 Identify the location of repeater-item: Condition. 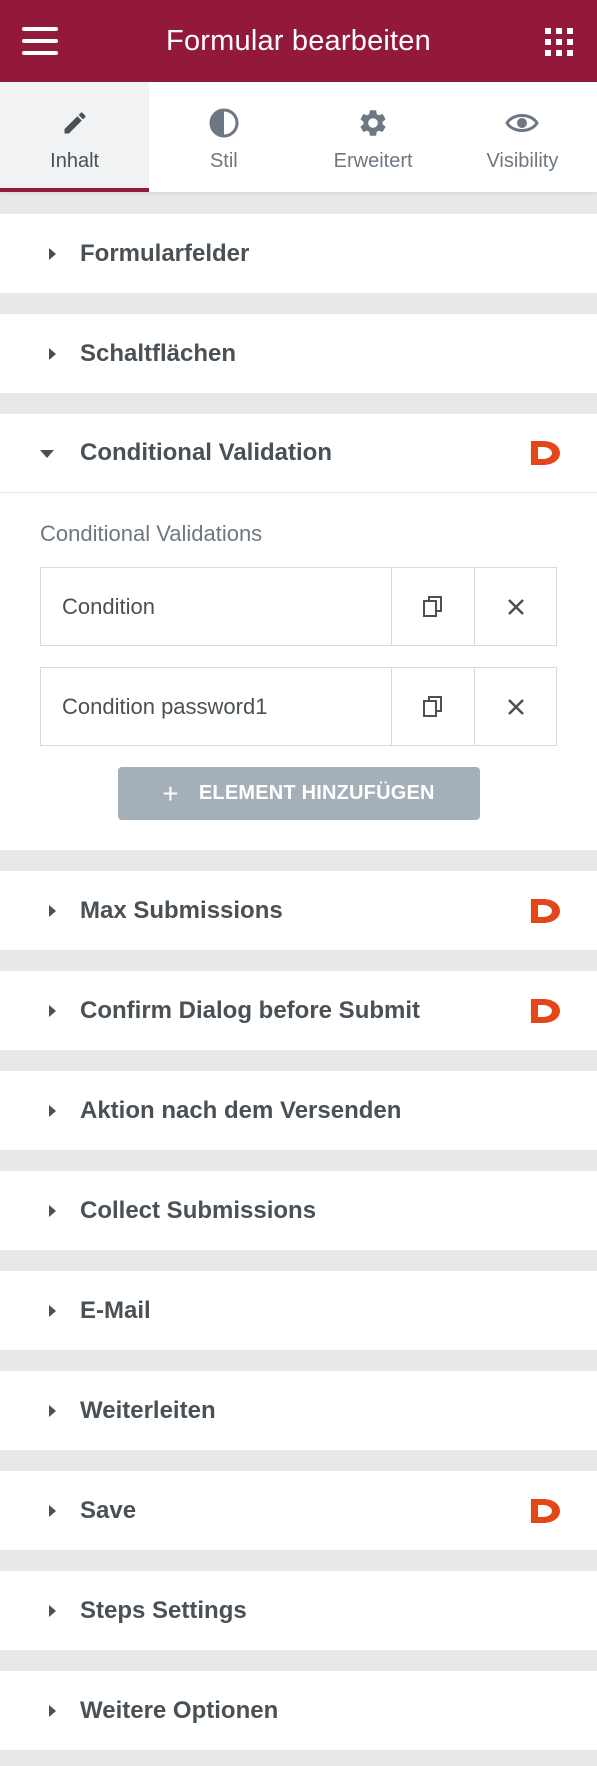
(298, 606).